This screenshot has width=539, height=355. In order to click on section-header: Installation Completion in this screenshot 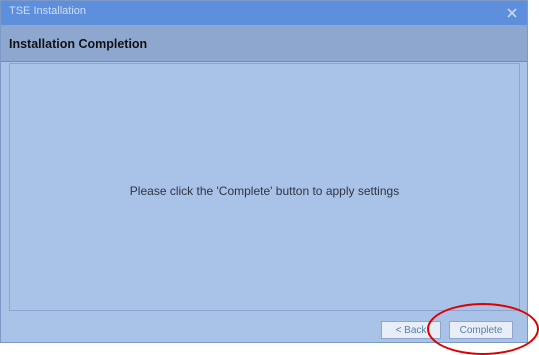, I will do `click(264, 43)`.